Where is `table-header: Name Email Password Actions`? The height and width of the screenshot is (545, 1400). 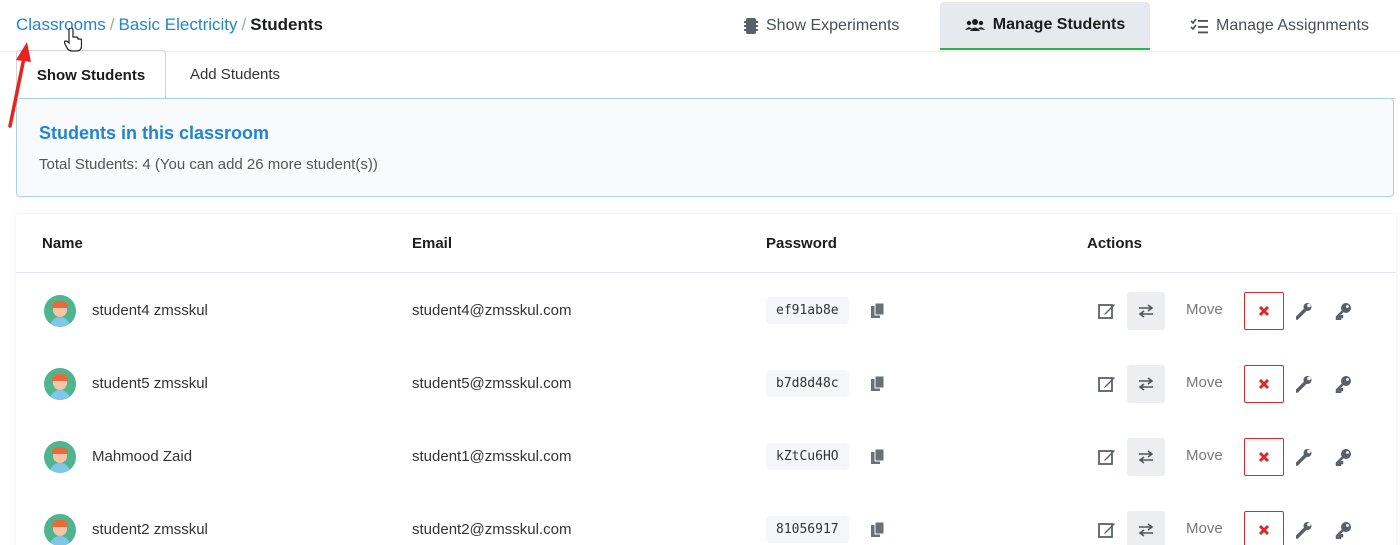 table-header: Name Email Password Actions is located at coordinates (706, 243).